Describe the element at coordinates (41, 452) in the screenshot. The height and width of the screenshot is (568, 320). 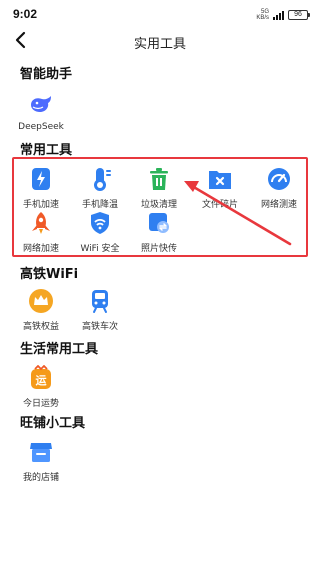
I see `shop-icon` at that location.